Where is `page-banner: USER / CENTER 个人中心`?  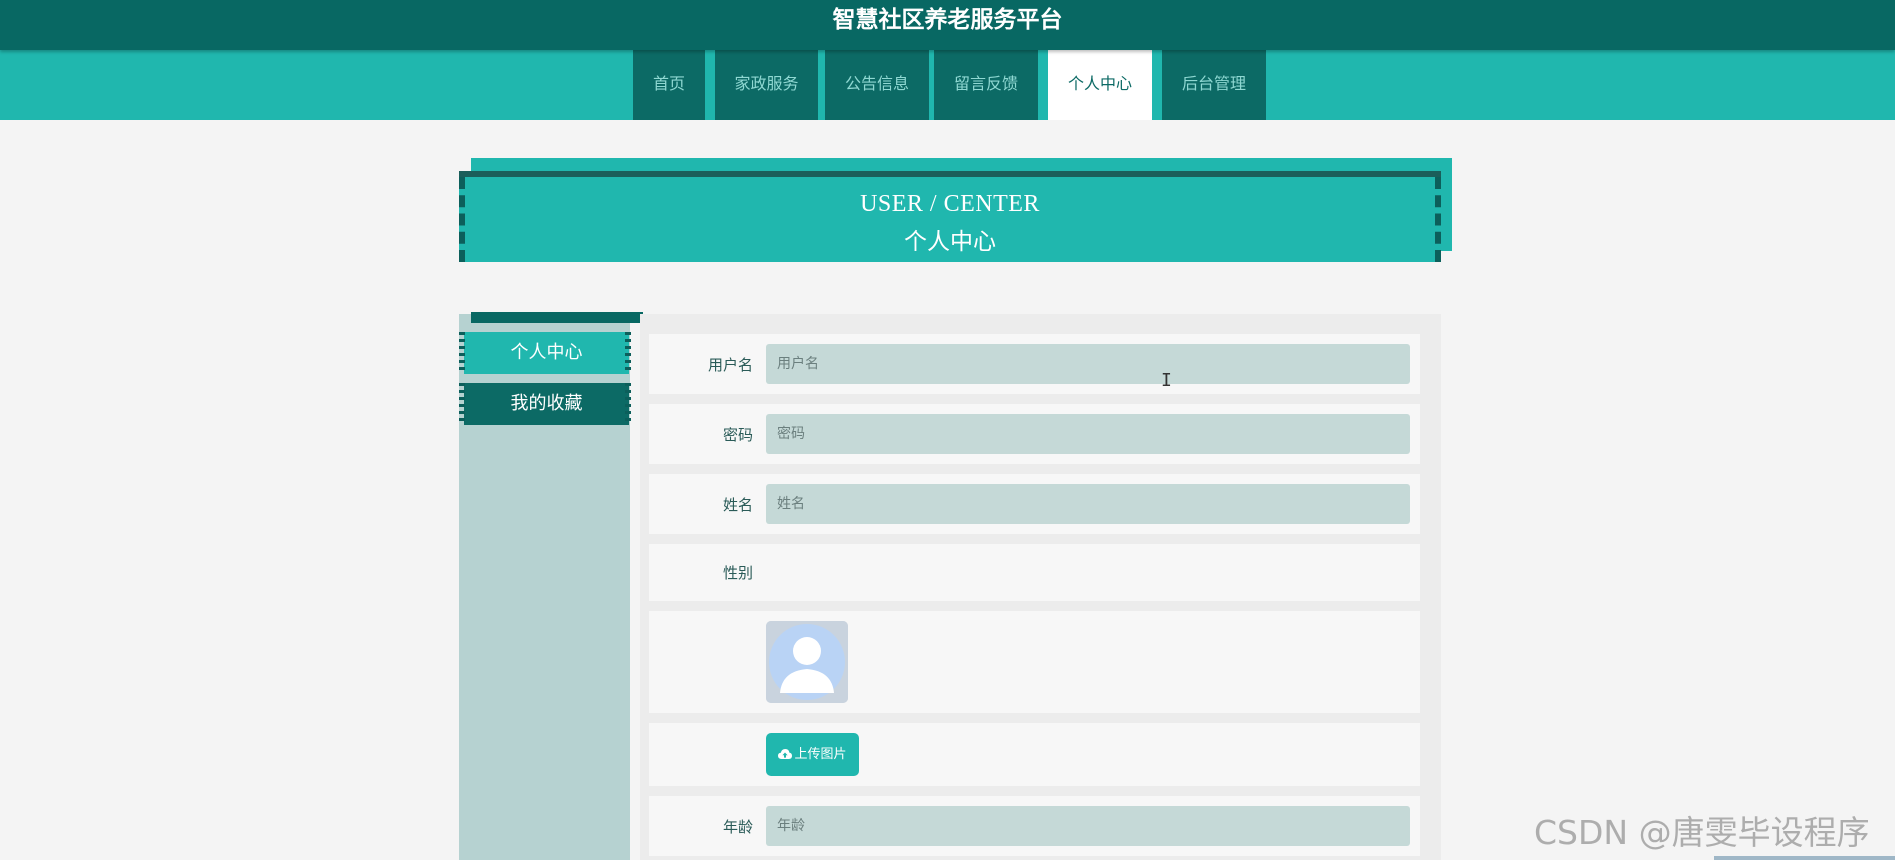
page-banner: USER / CENTER 个人中心 is located at coordinates (950, 219).